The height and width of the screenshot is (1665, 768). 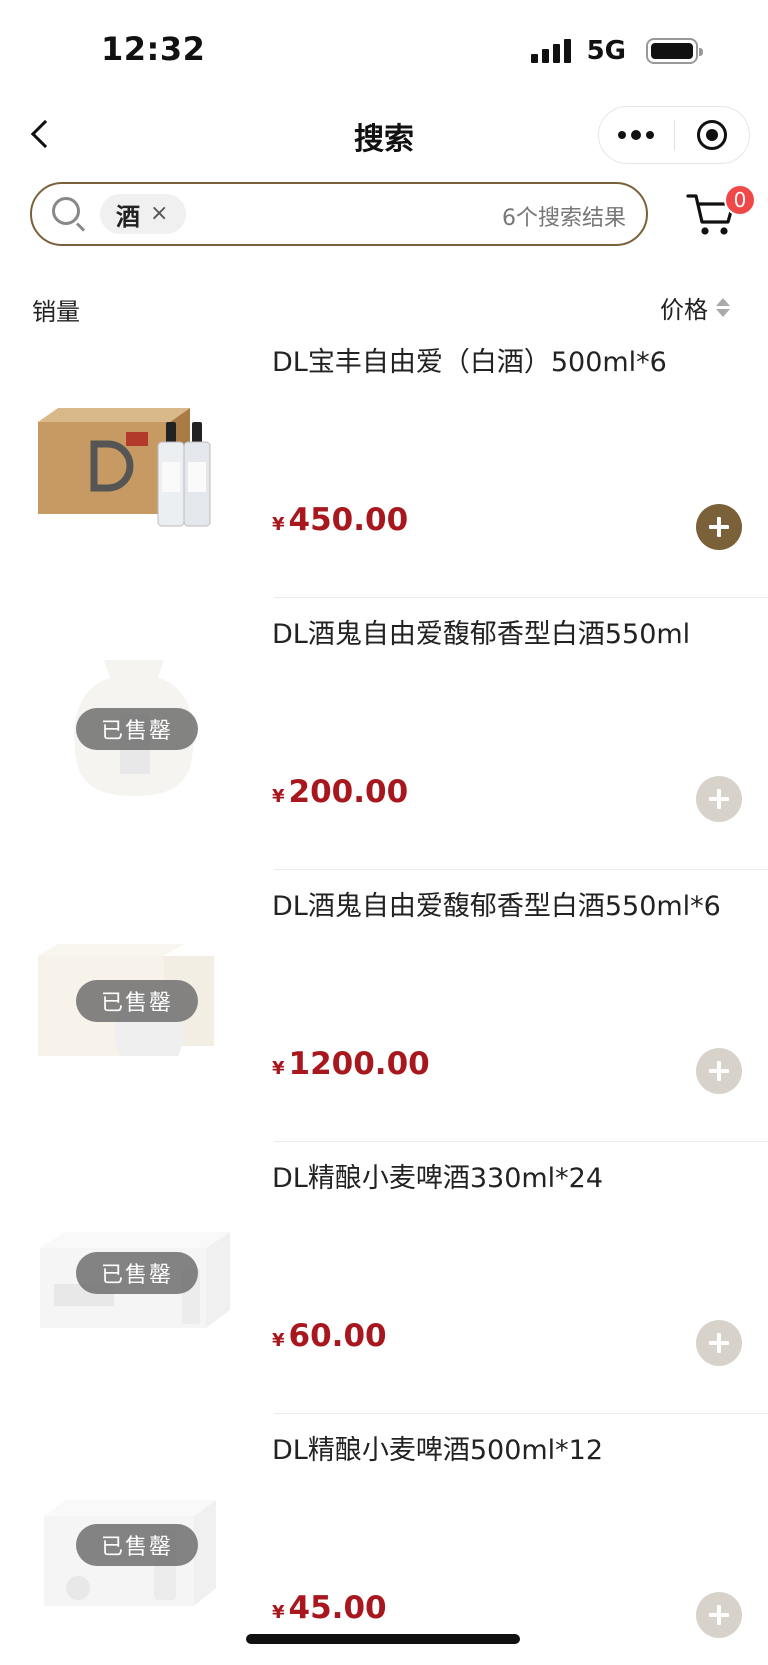 I want to click on product-price: ¥ 1200.00, so click(x=351, y=1064).